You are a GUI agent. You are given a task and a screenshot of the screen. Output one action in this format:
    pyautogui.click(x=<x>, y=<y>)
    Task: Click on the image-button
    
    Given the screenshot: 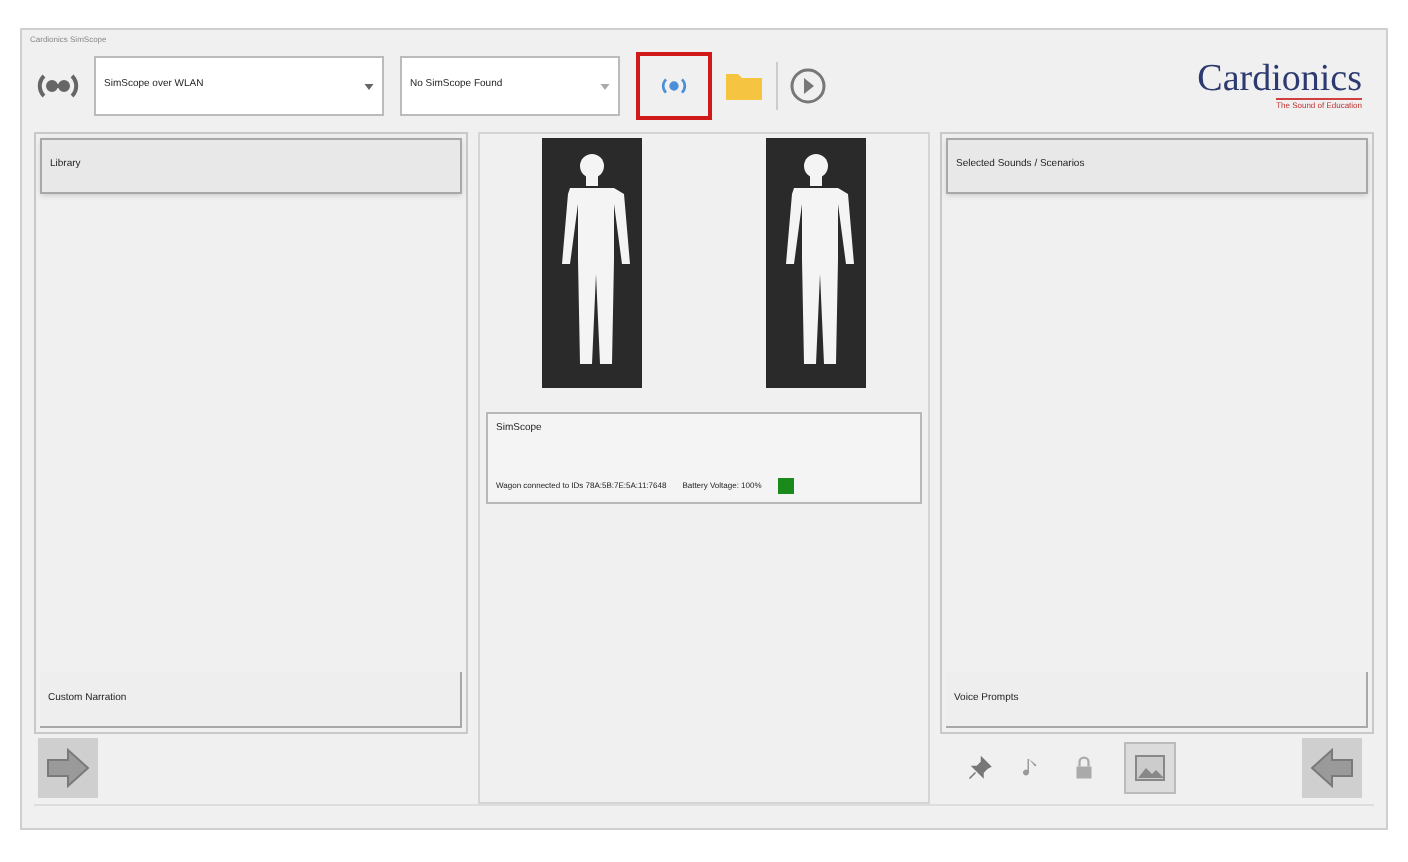 What is the action you would take?
    pyautogui.click(x=1150, y=768)
    